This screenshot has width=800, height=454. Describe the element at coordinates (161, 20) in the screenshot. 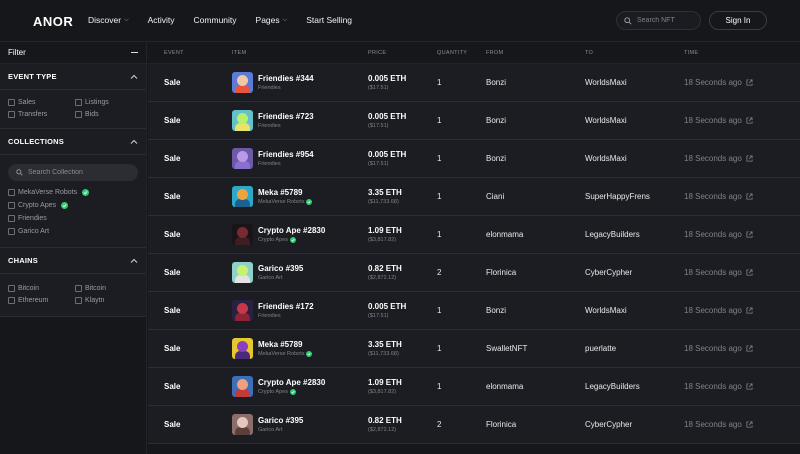

I see `nav-activity: Activity` at that location.